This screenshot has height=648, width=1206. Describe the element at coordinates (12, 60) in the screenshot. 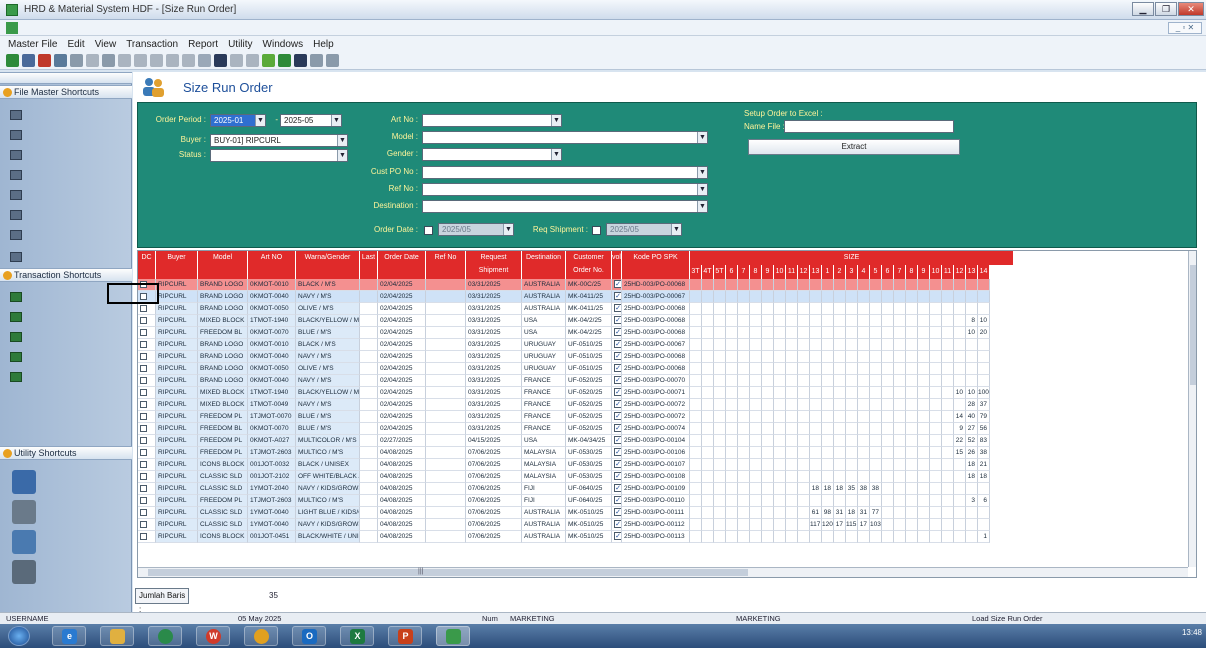

I see `add-icon` at that location.